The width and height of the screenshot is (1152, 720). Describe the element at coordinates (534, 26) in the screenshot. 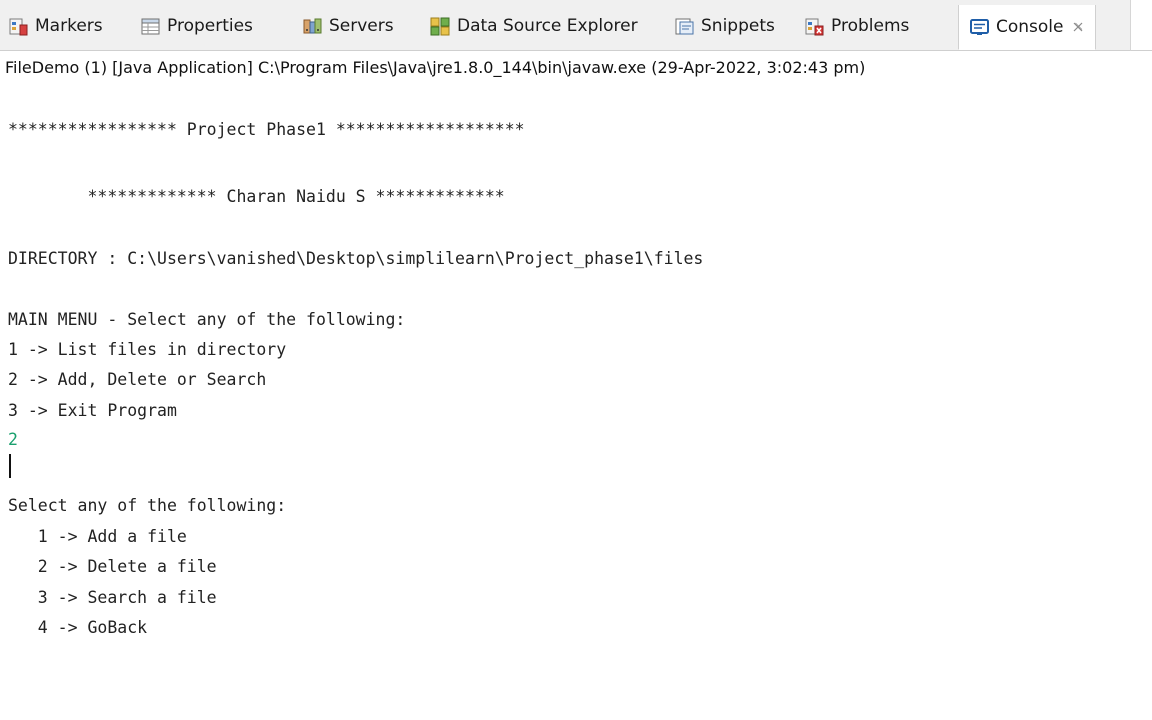

I see `tab-data-source-explorer: Data Source Explorer` at that location.